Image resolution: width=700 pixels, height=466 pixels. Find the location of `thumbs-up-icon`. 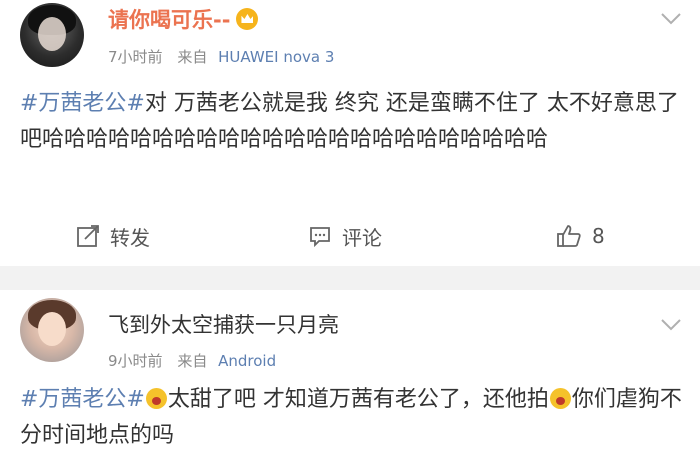

thumbs-up-icon is located at coordinates (569, 236).